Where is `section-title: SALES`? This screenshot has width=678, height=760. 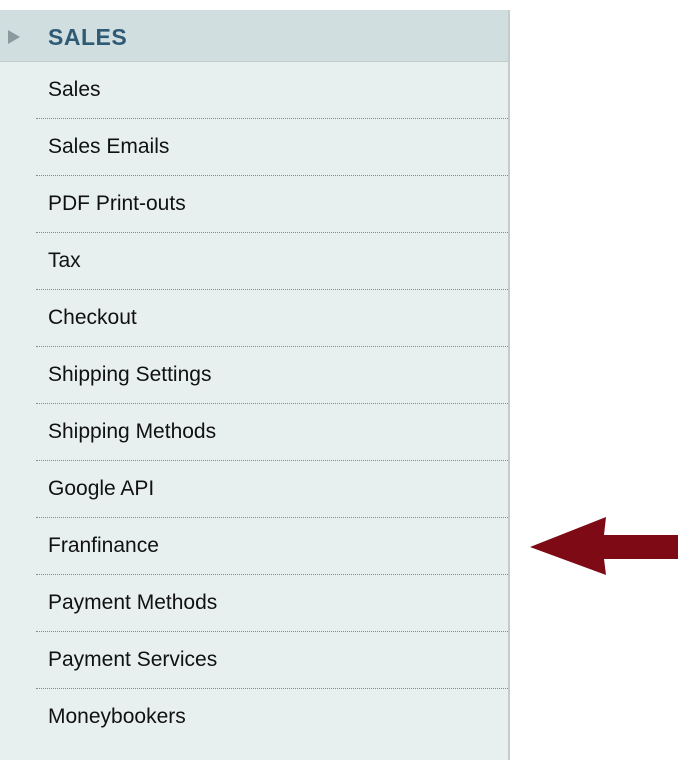
section-title: SALES is located at coordinates (88, 37).